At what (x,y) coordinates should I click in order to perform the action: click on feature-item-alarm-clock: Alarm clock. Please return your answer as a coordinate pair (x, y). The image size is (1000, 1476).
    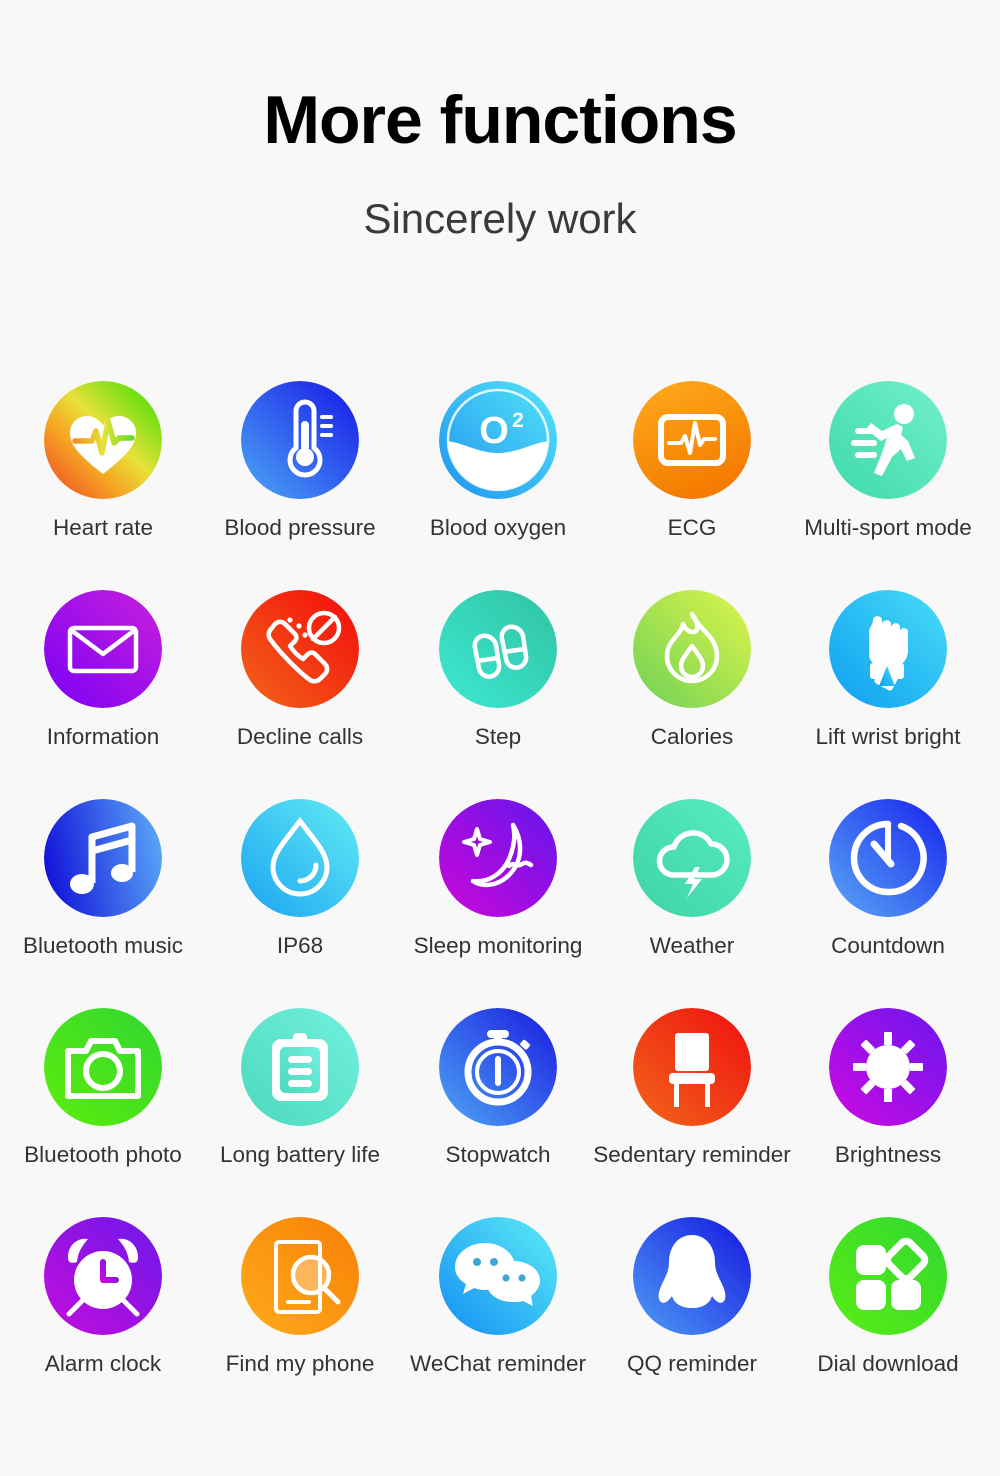
    Looking at the image, I should click on (103, 1321).